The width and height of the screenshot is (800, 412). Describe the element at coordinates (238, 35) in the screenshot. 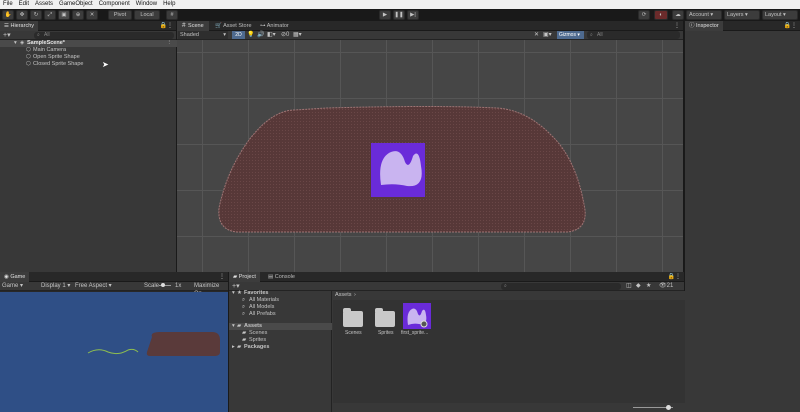

I see `2d-toggle: 2D` at that location.